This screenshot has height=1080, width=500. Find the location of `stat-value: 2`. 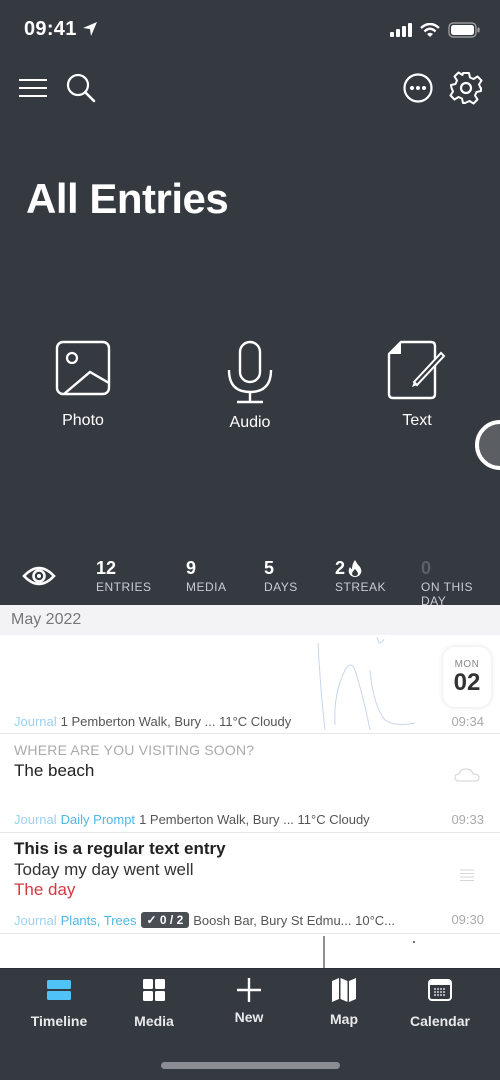

stat-value: 2 is located at coordinates (340, 568).